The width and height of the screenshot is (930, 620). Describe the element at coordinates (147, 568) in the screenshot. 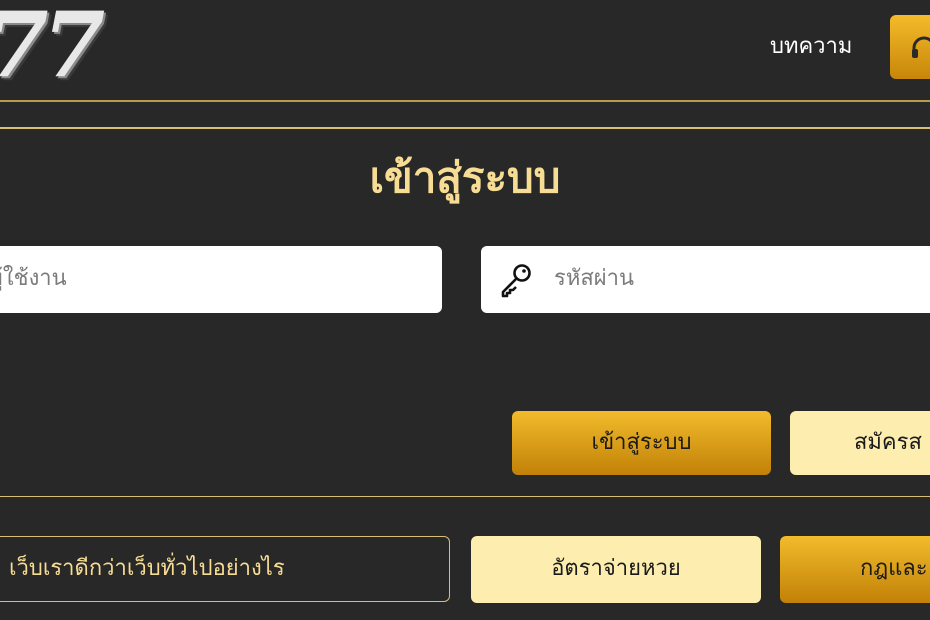

I see `why-us-label: เว็บเราดีกว่าเว็บทั่วไปอย่างไร` at that location.